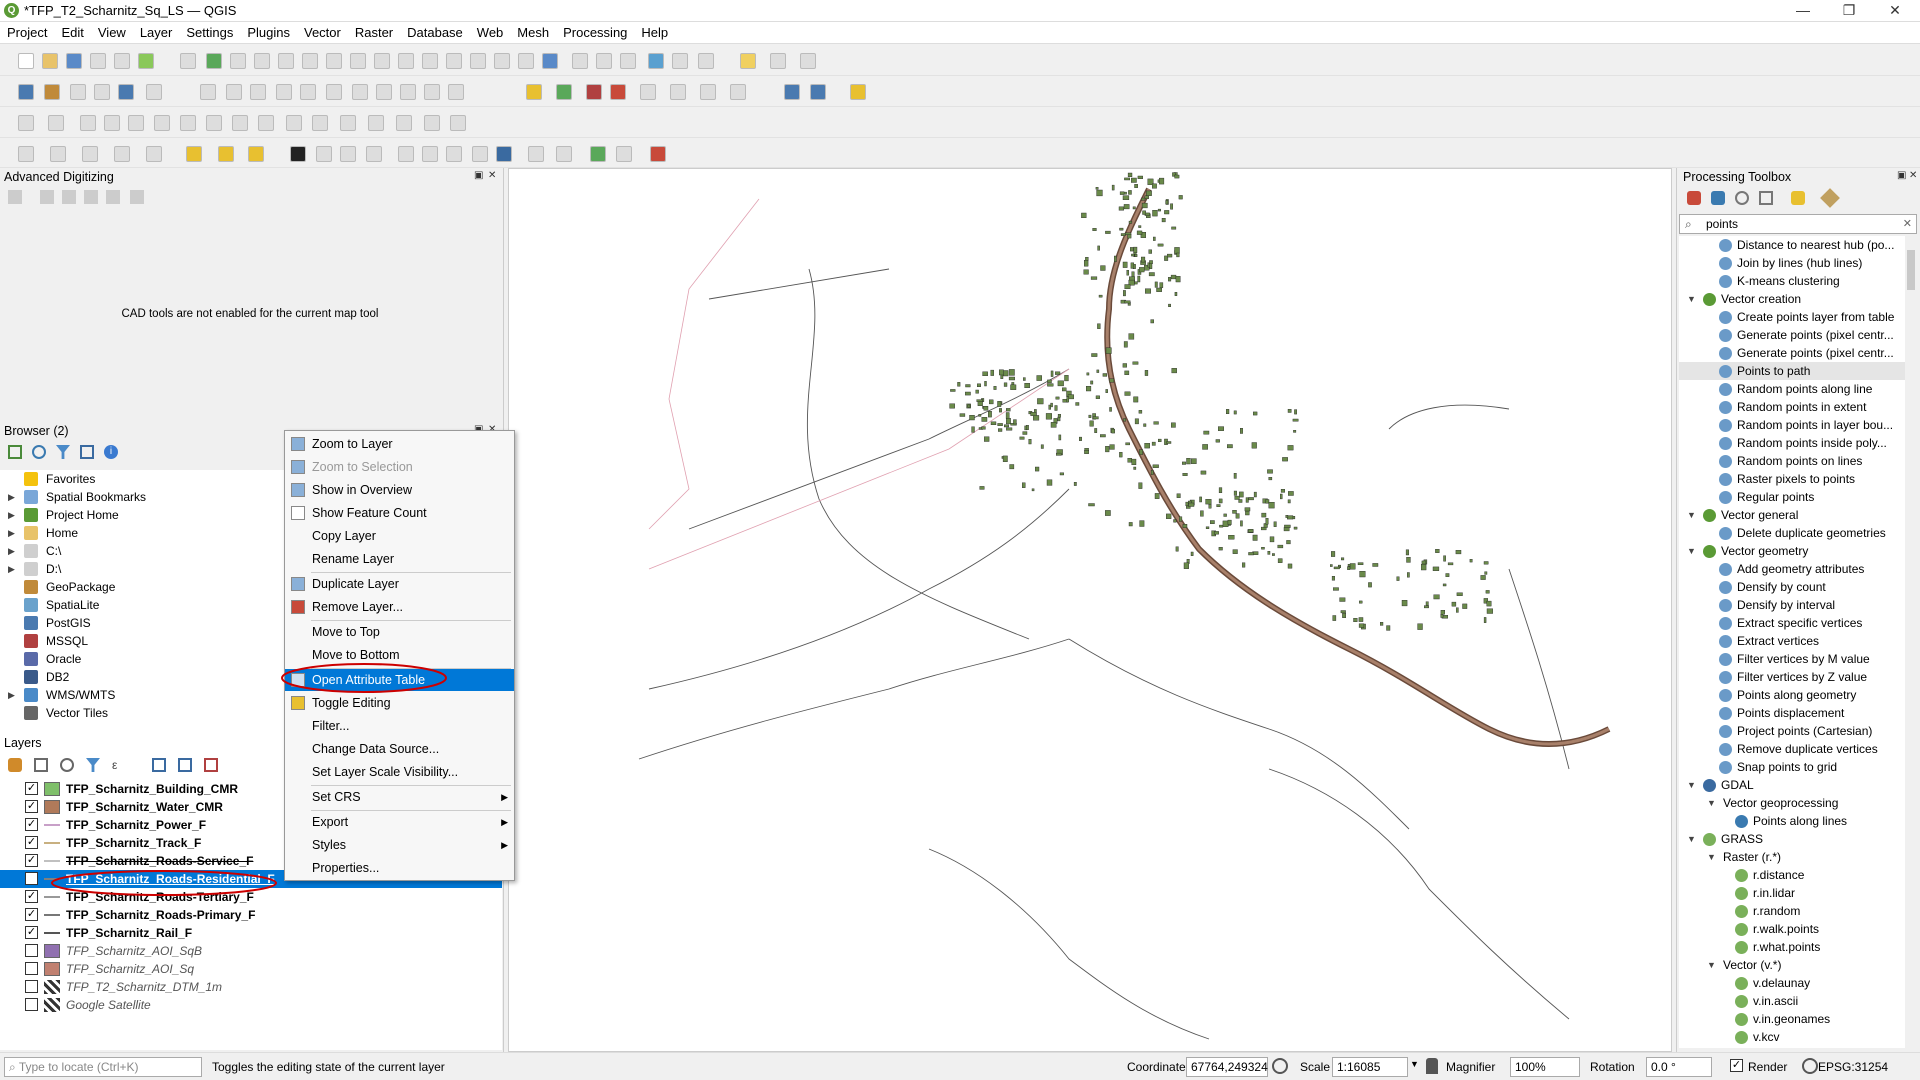 This screenshot has height=1080, width=1920. Describe the element at coordinates (492, 175) in the screenshot. I see `dock-close-icon: ✕` at that location.